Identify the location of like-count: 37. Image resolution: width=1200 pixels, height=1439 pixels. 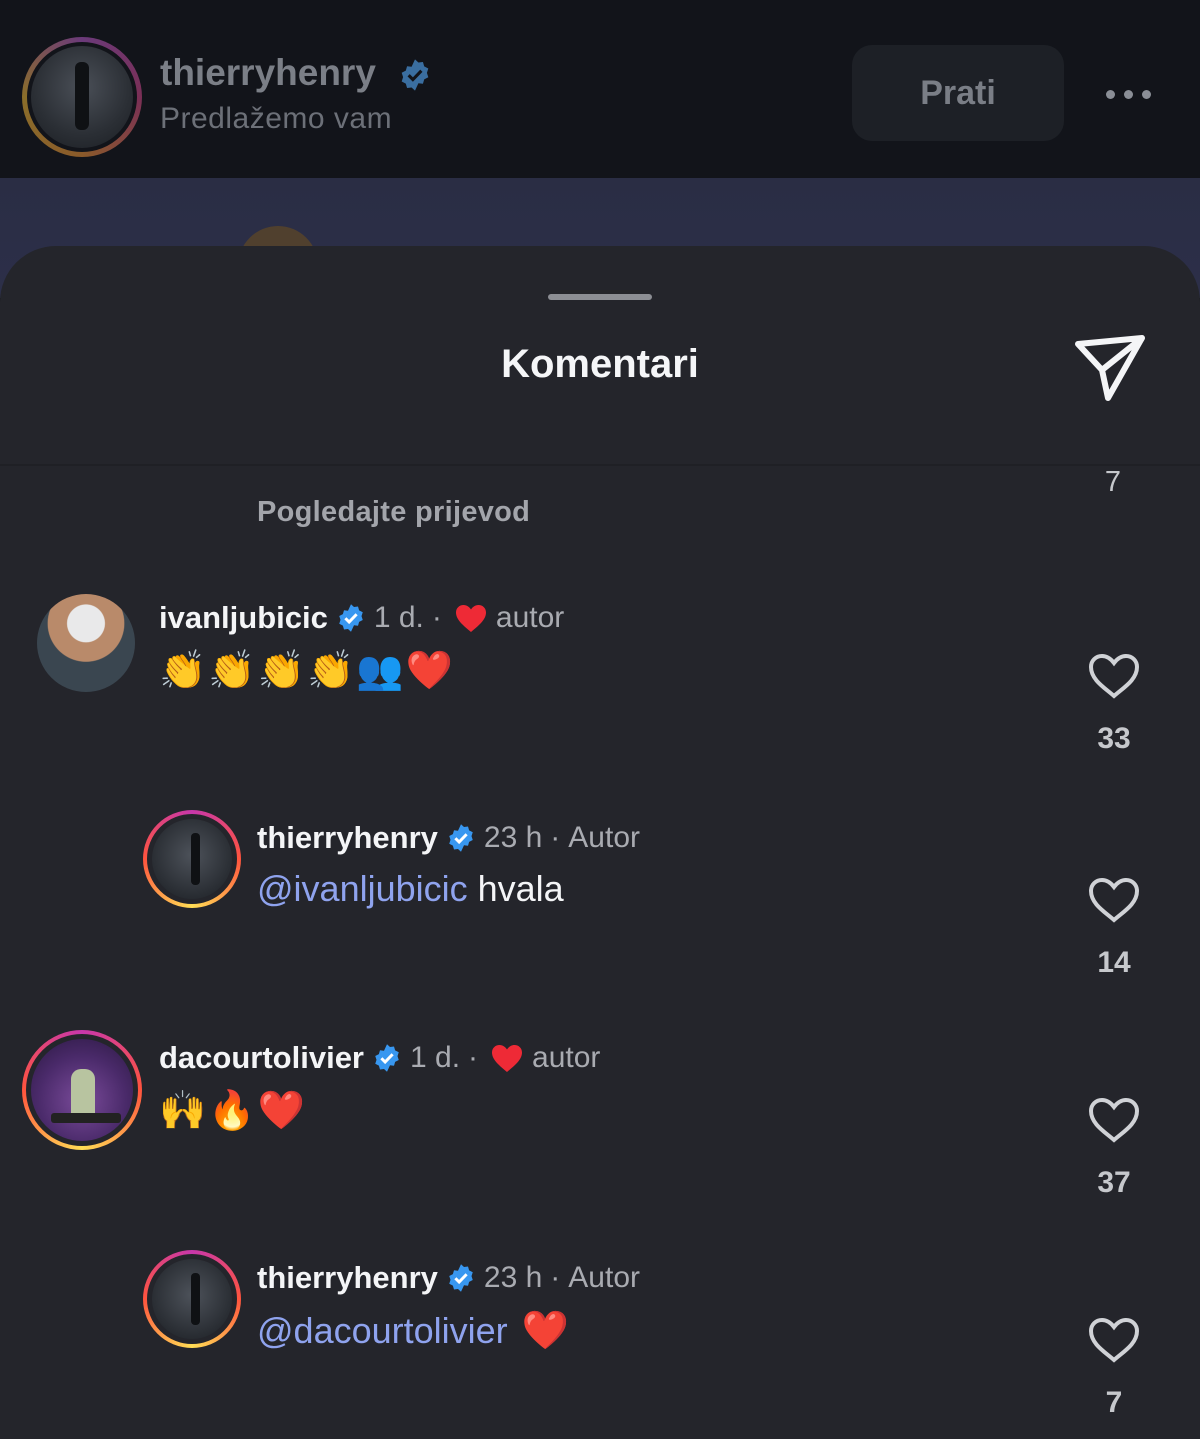
(1114, 1182).